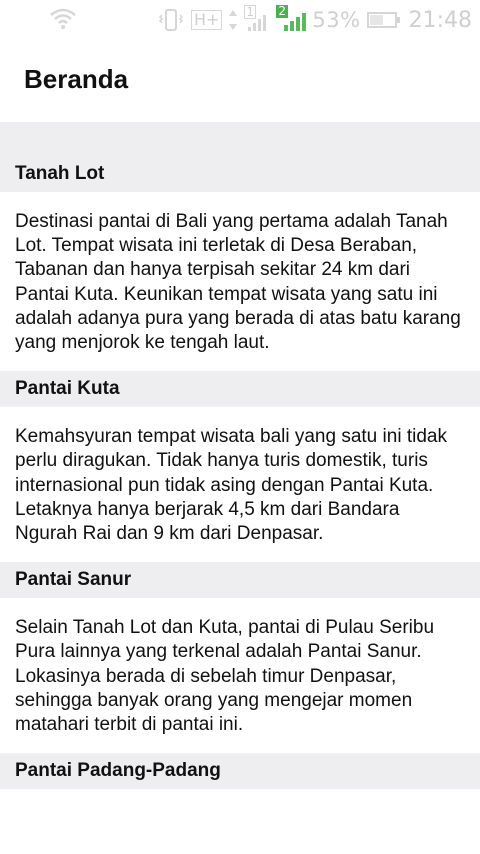  I want to click on app-bar: Beranda, so click(240, 81).